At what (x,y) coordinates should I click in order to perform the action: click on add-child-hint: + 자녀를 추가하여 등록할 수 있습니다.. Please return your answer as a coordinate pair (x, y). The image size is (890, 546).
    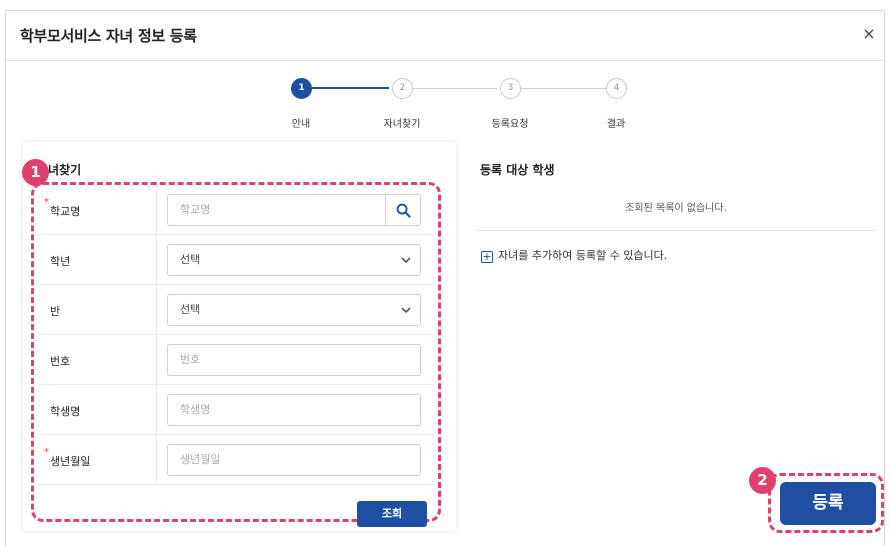
    Looking at the image, I should click on (574, 255).